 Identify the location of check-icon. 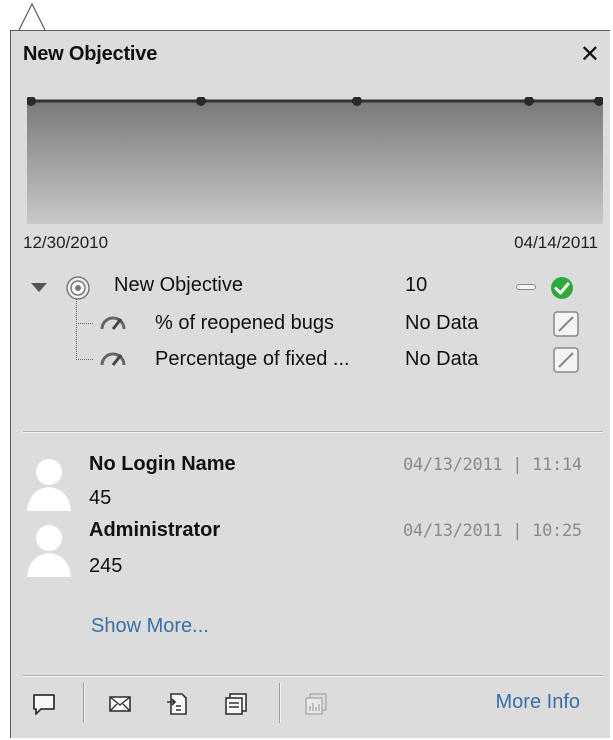
(562, 288).